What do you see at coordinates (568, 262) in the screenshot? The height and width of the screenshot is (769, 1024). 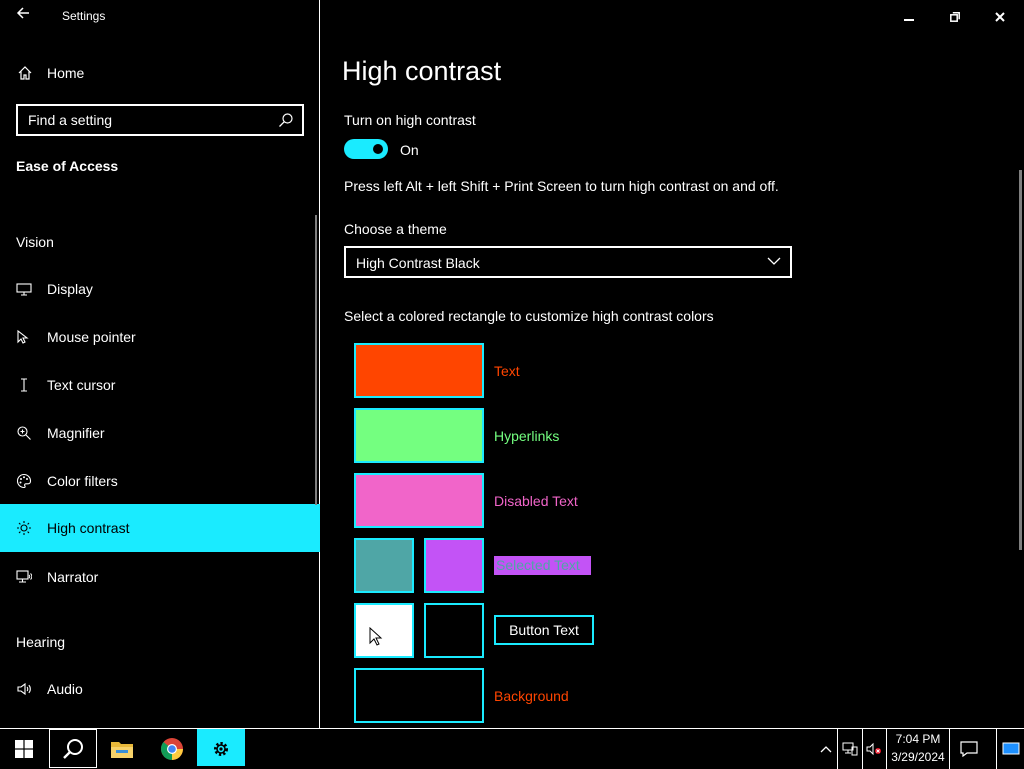 I see `theme-dropdown: High Contrast Black` at bounding box center [568, 262].